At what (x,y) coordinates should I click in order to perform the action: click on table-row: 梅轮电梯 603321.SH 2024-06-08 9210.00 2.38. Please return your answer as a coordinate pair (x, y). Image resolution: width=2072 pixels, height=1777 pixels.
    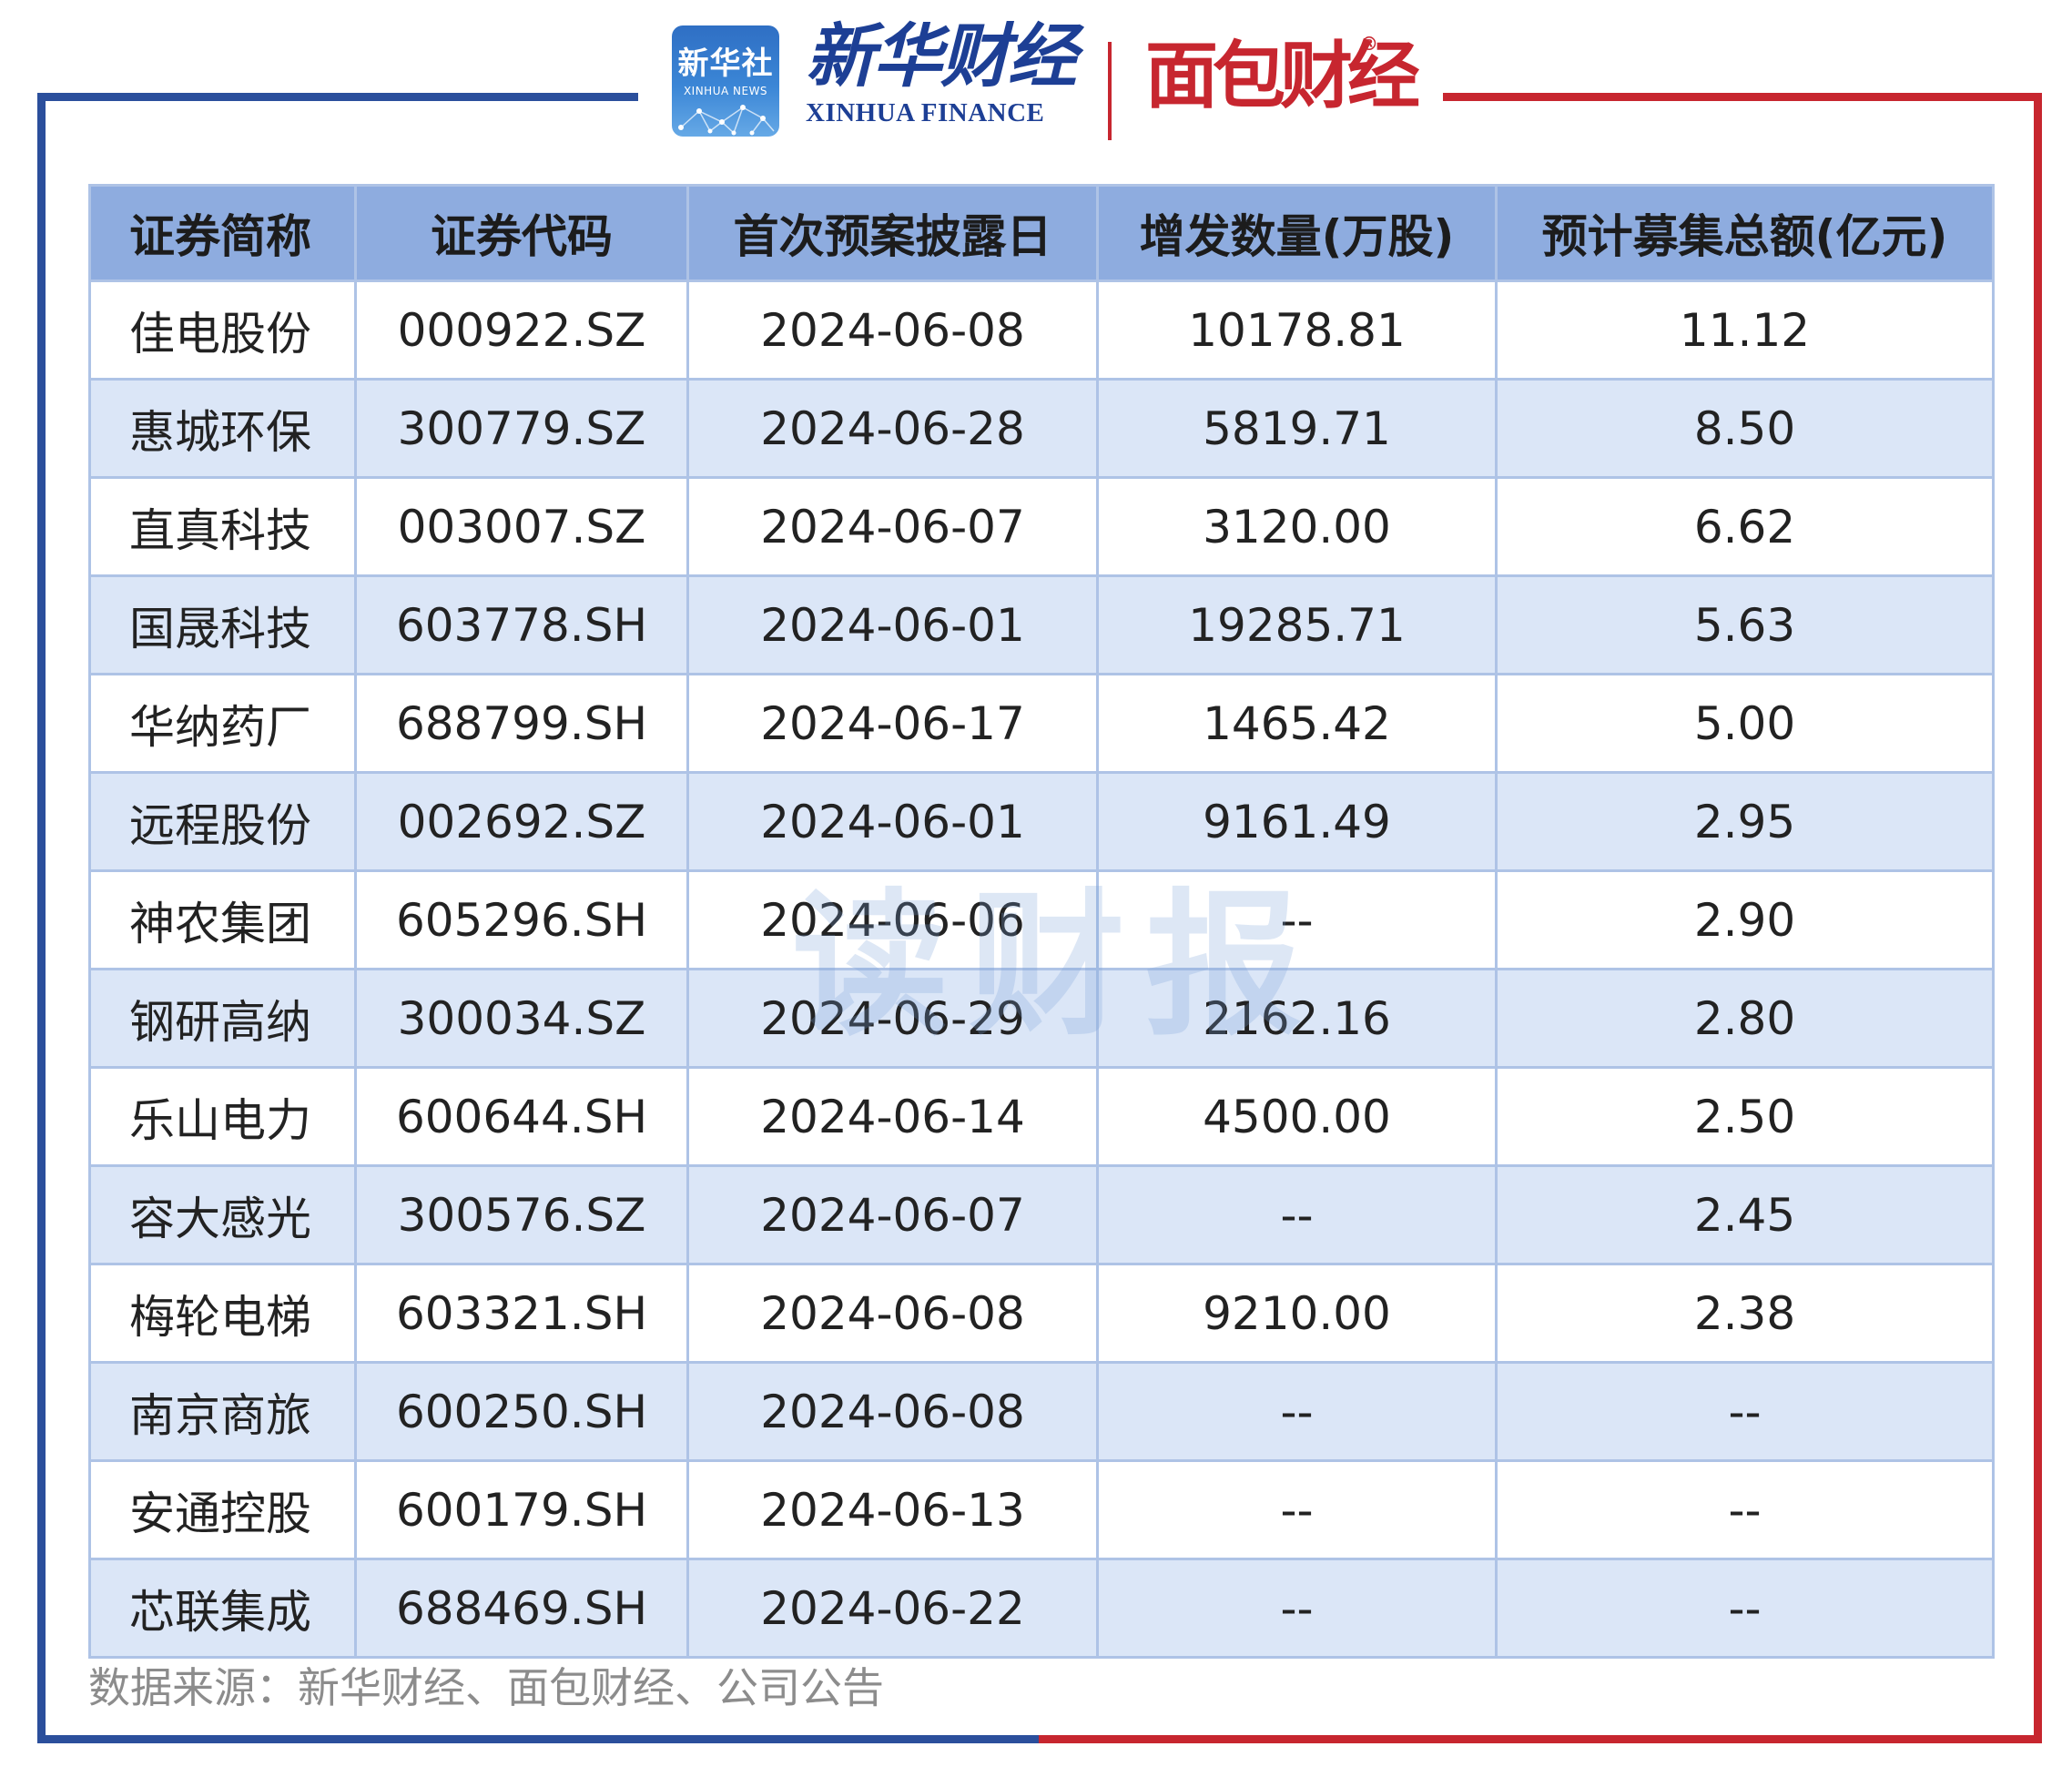
    Looking at the image, I should click on (1041, 1313).